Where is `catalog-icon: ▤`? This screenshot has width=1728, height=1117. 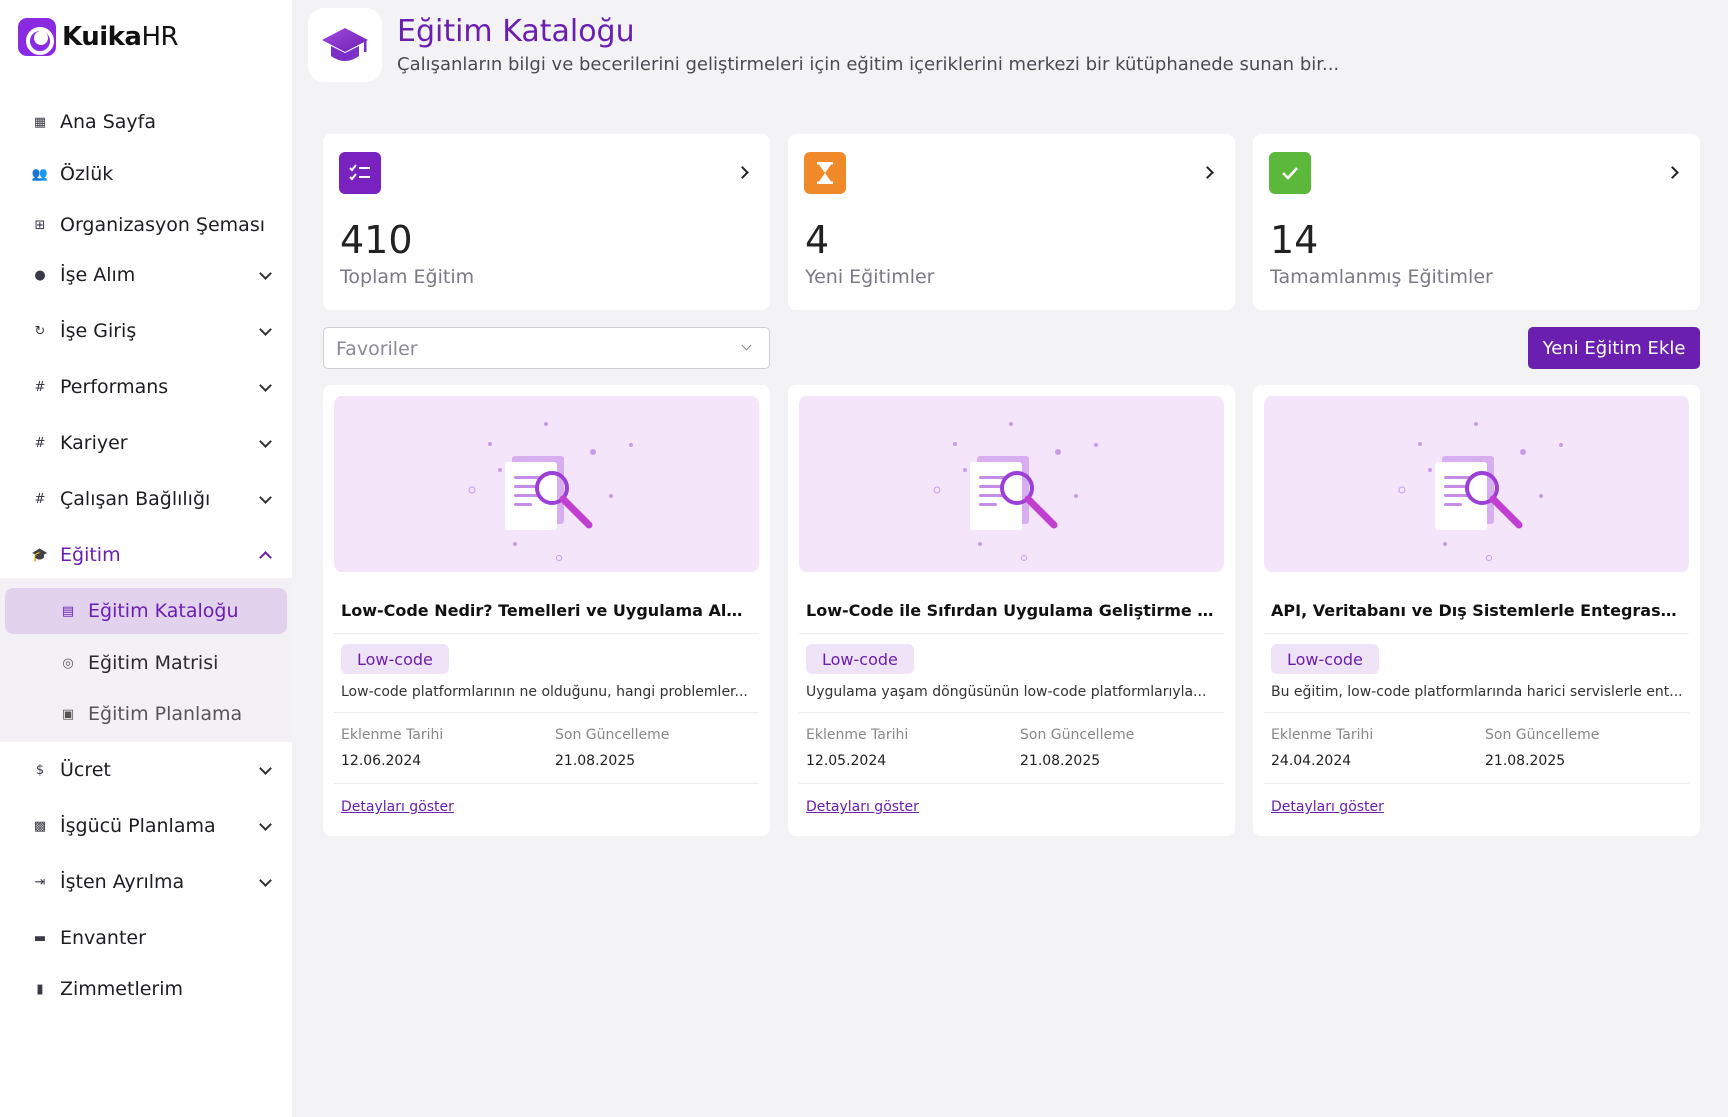
catalog-icon: ▤ is located at coordinates (68, 611).